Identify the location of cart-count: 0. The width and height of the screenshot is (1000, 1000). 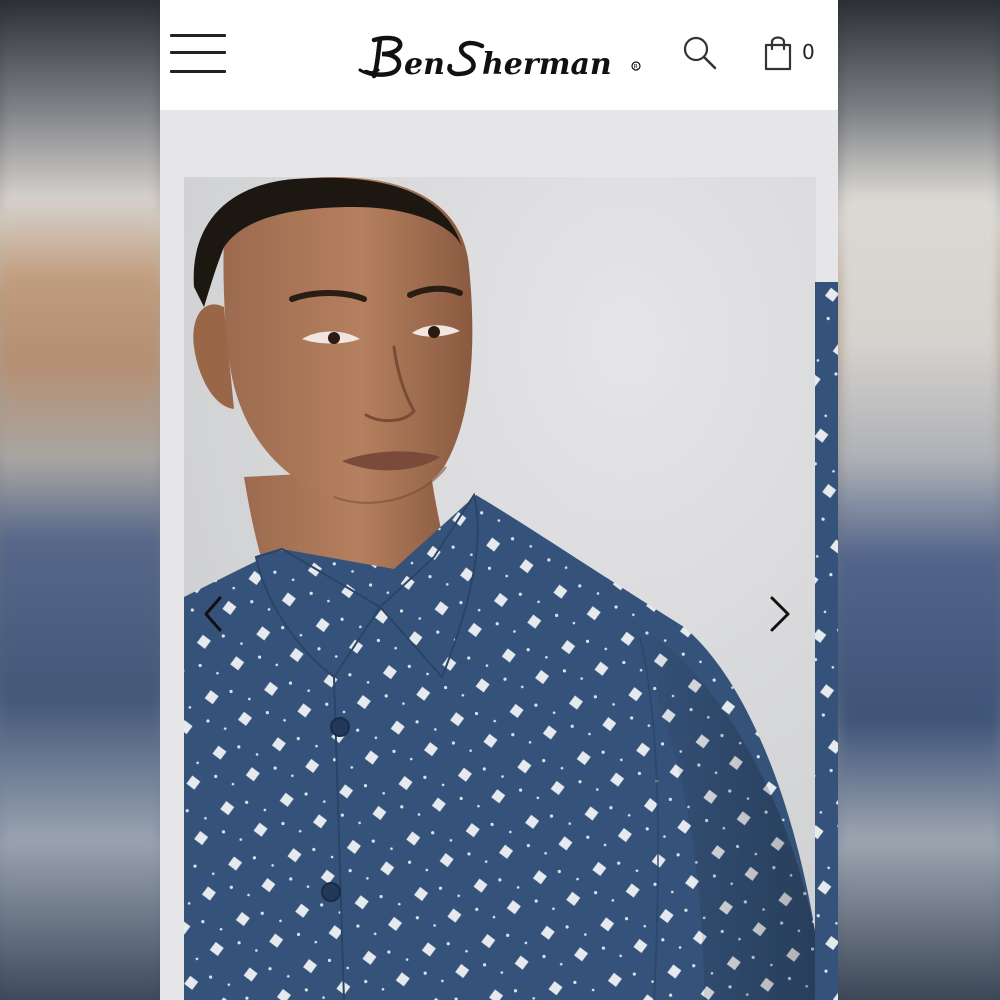
(808, 52).